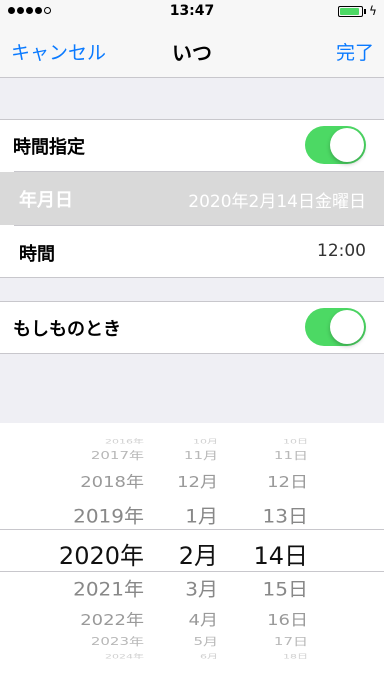  I want to click on picker-month-column: 10月 11月 12月 1月 2月 3月 4月 5月 6月, so click(194, 552).